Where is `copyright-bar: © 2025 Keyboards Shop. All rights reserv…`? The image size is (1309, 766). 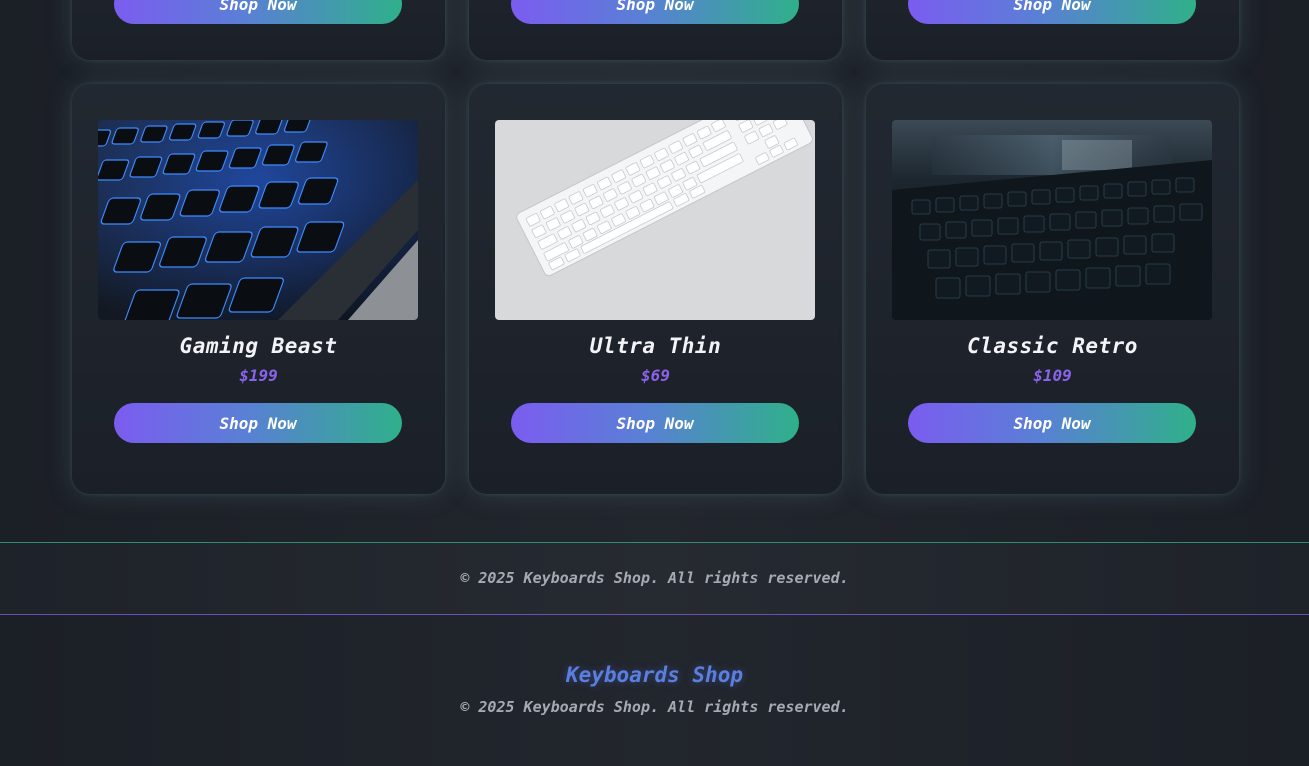
copyright-bar: © 2025 Keyboards Shop. All rights reserv… is located at coordinates (654, 578).